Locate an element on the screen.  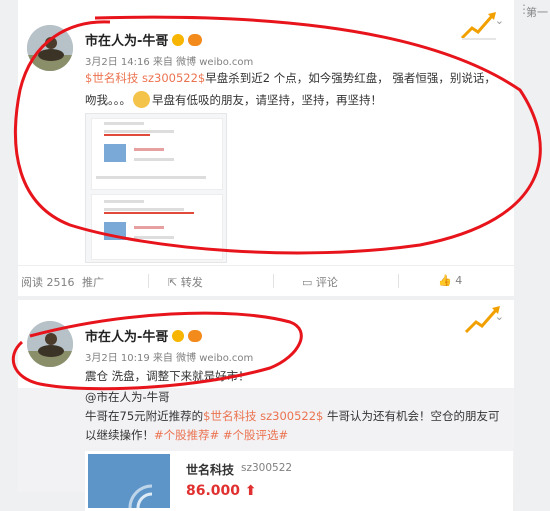
post-image-thumbnail is located at coordinates (156, 188).